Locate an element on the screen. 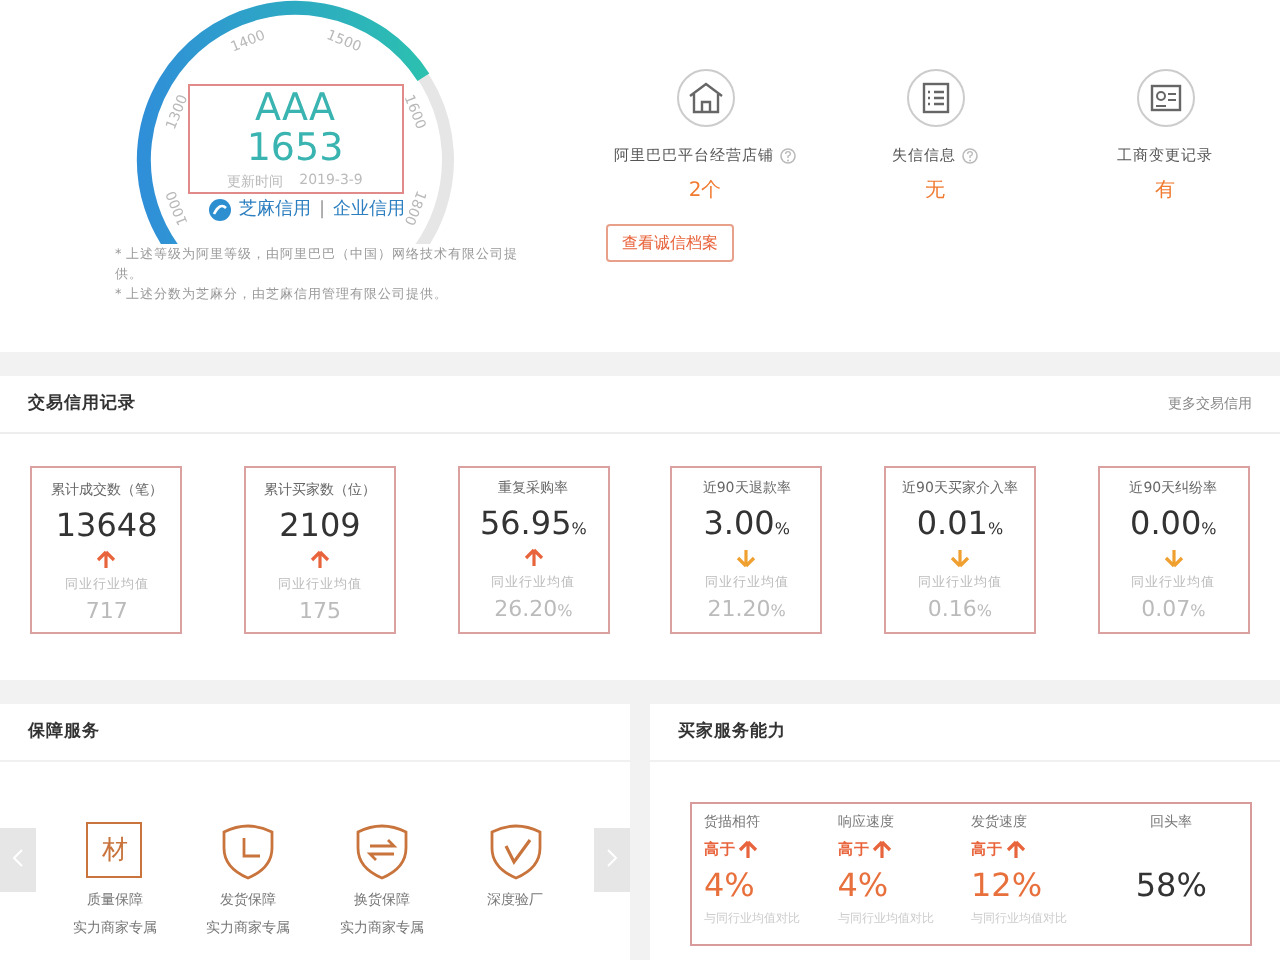  metric-value: 12% is located at coordinates (1008, 886).